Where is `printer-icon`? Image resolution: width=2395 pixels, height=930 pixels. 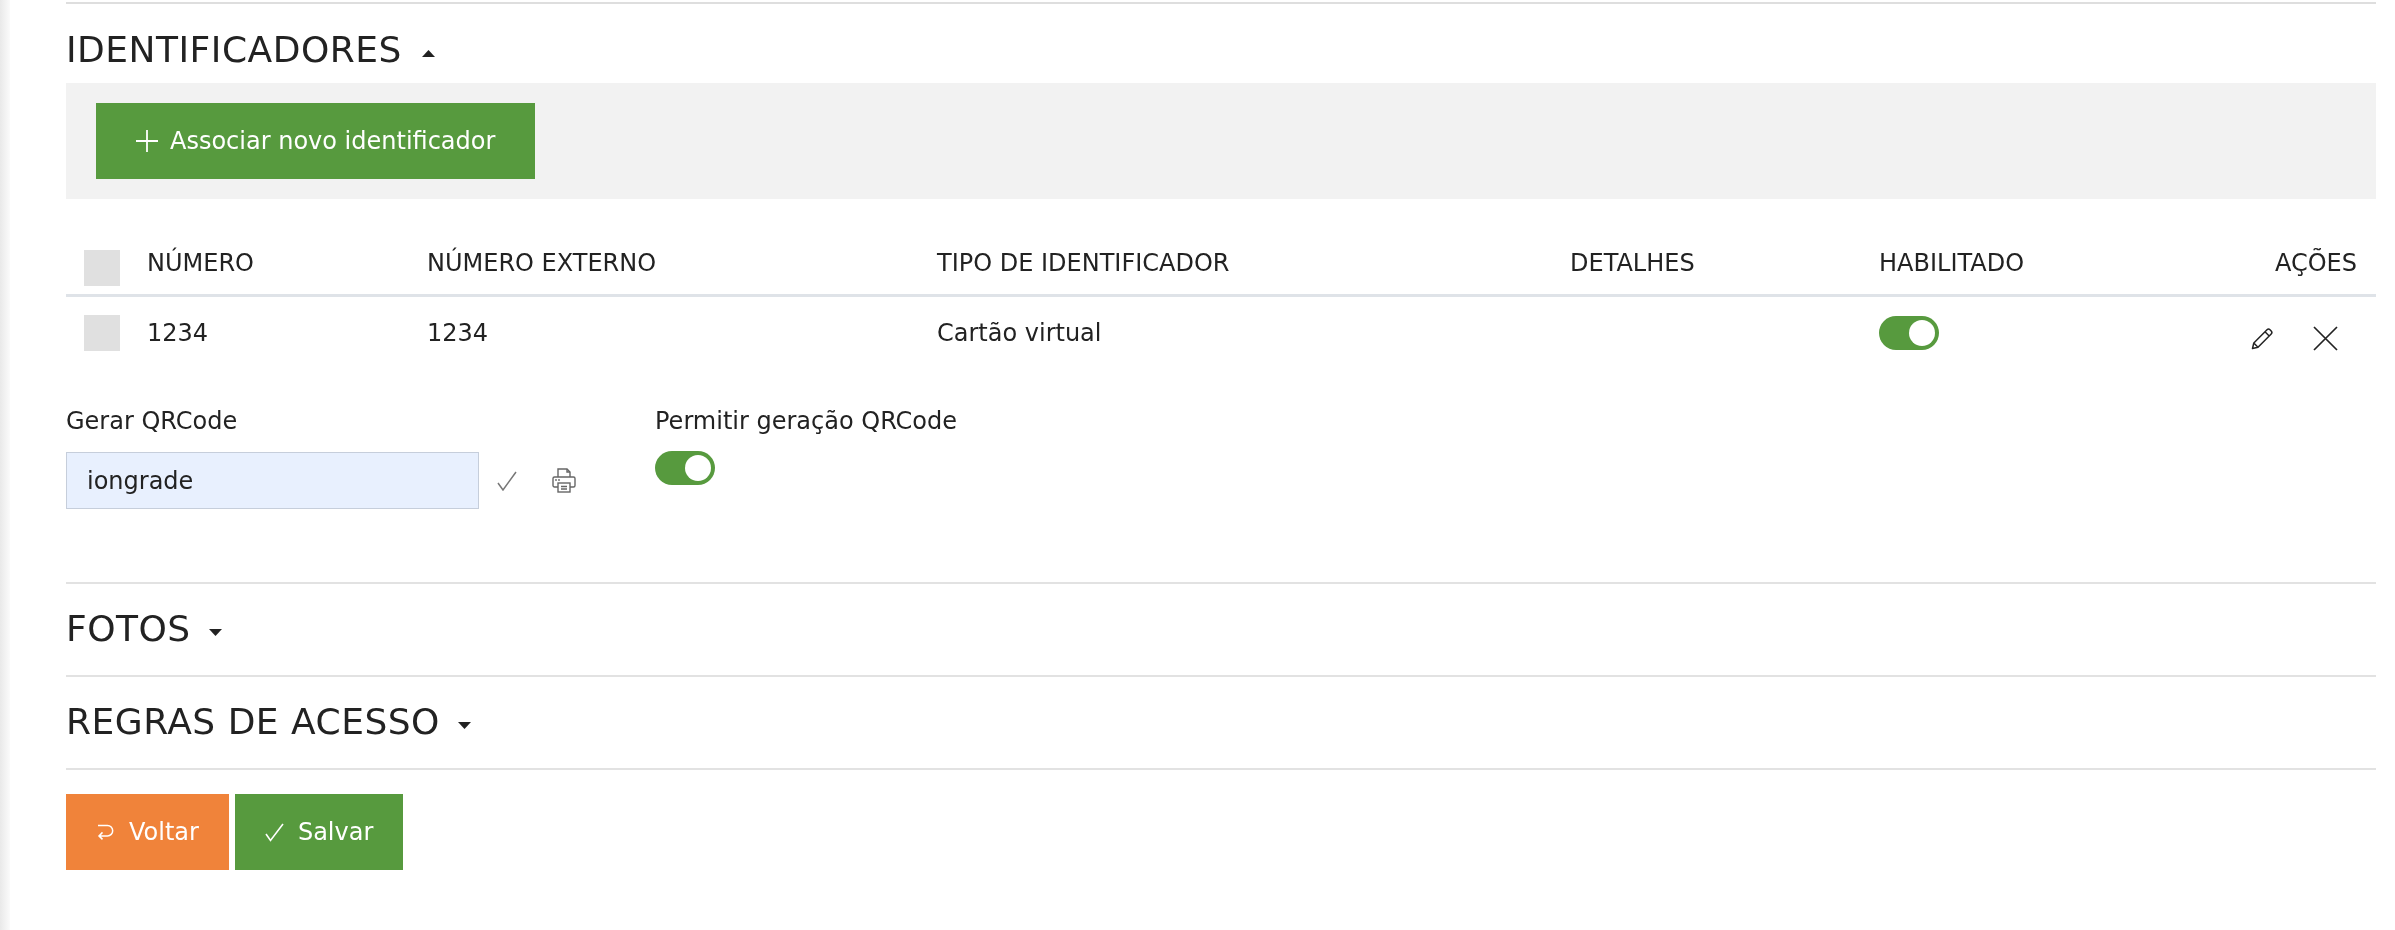
printer-icon is located at coordinates (564, 480).